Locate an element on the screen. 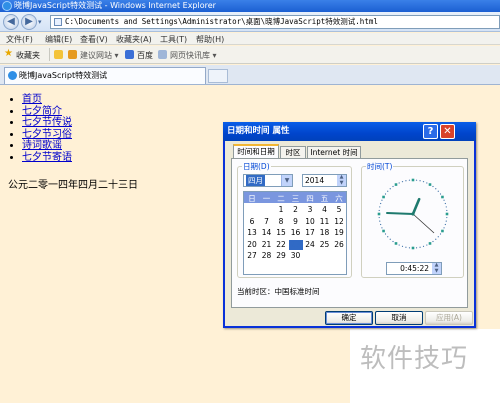  tab-current: 晓博JavaScript特效测试 is located at coordinates (105, 75).